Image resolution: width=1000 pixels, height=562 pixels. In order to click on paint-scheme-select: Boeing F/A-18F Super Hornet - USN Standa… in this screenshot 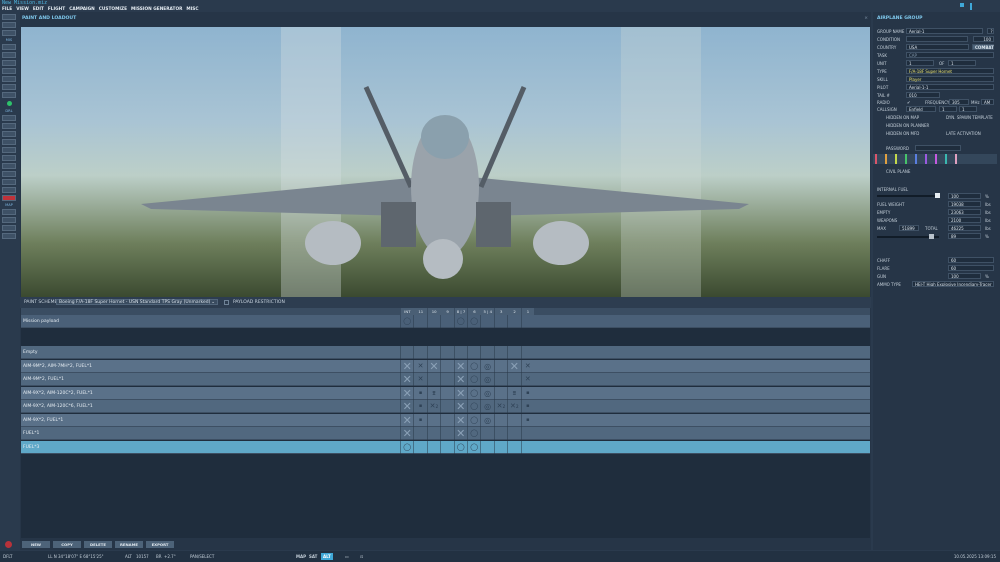, I will do `click(137, 302)`.